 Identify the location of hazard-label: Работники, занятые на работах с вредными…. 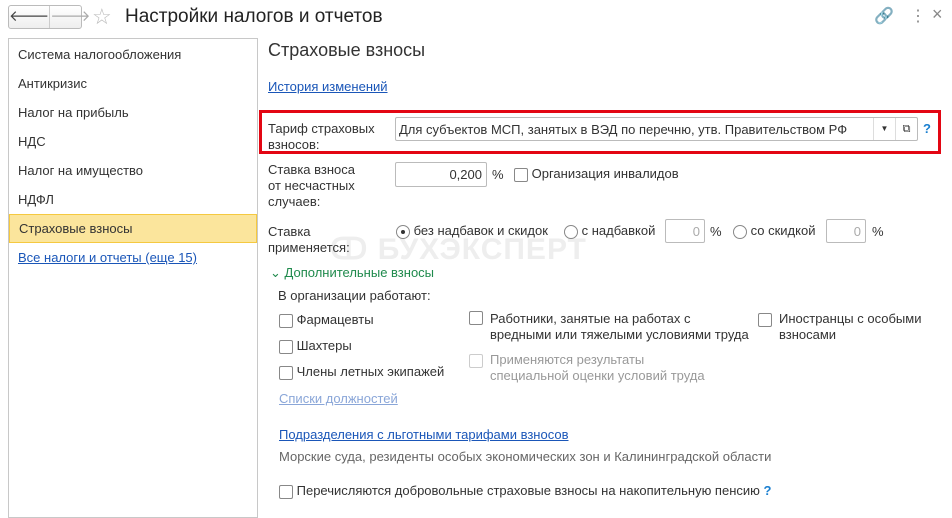
(619, 326).